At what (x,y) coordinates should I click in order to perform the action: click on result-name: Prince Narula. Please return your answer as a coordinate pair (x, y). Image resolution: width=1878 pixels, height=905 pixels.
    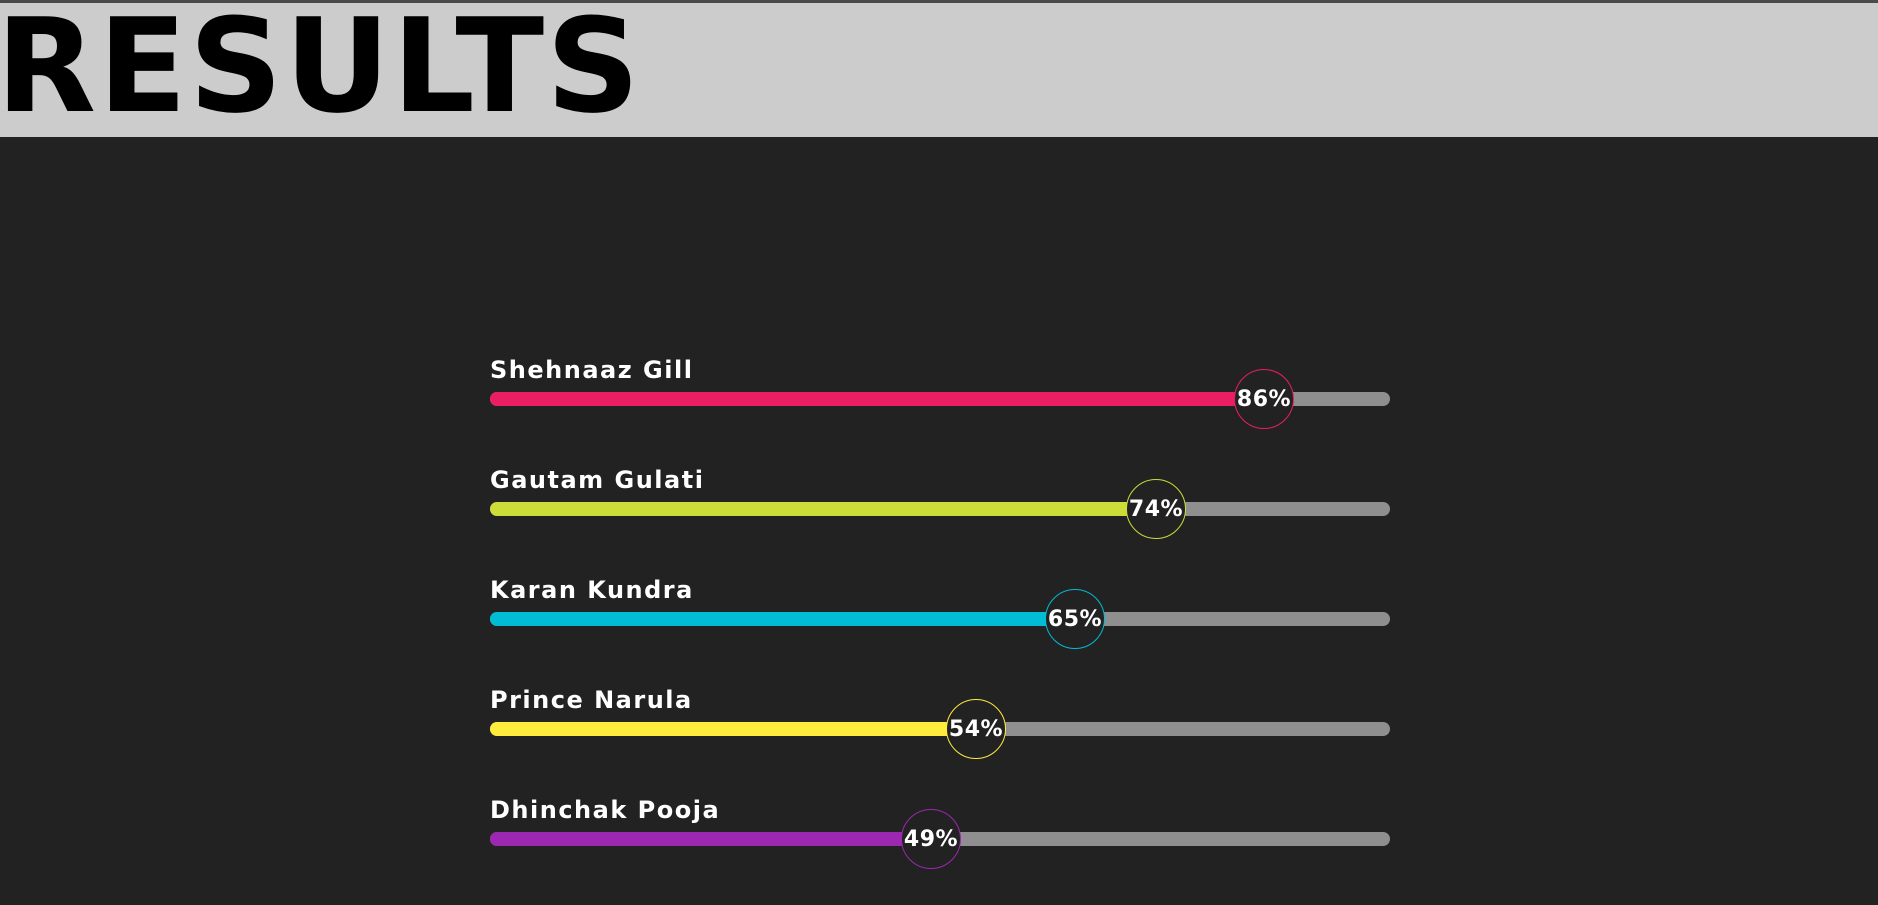
    Looking at the image, I should click on (591, 700).